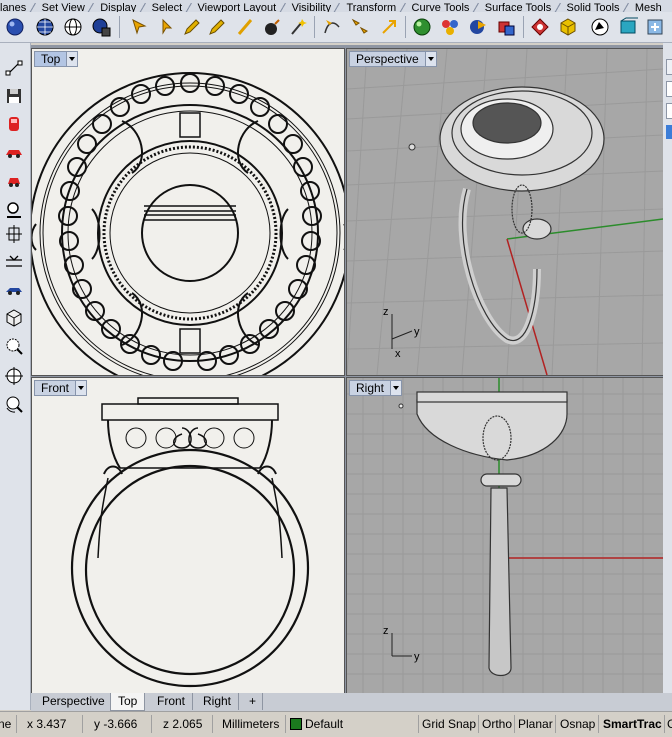 The width and height of the screenshot is (672, 737). What do you see at coordinates (73, 27) in the screenshot?
I see `sphere-wire-icon` at bounding box center [73, 27].